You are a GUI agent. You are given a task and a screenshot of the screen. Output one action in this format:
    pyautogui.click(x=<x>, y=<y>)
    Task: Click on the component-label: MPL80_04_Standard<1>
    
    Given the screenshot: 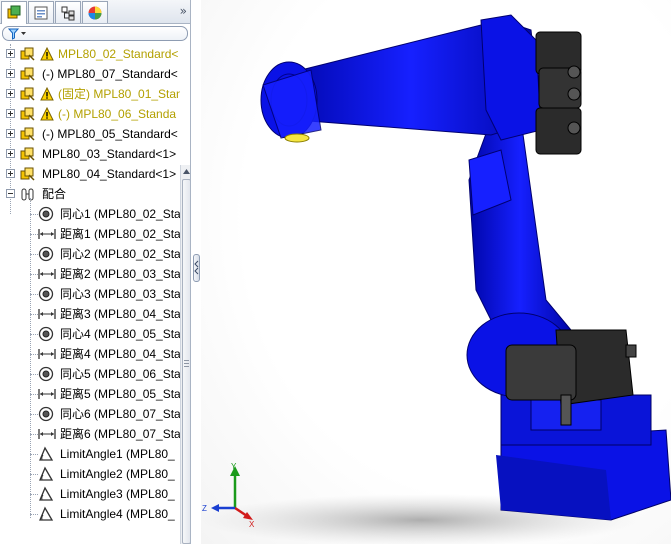 What is the action you would take?
    pyautogui.click(x=109, y=174)
    